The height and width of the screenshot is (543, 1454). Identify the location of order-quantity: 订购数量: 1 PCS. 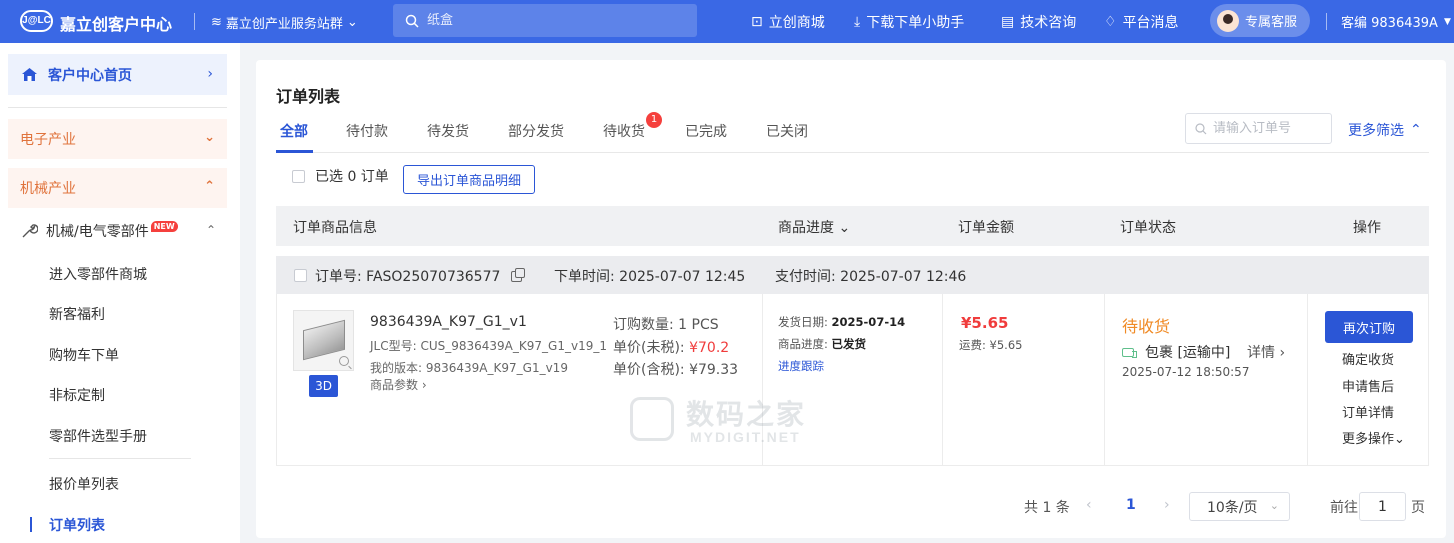
(666, 325).